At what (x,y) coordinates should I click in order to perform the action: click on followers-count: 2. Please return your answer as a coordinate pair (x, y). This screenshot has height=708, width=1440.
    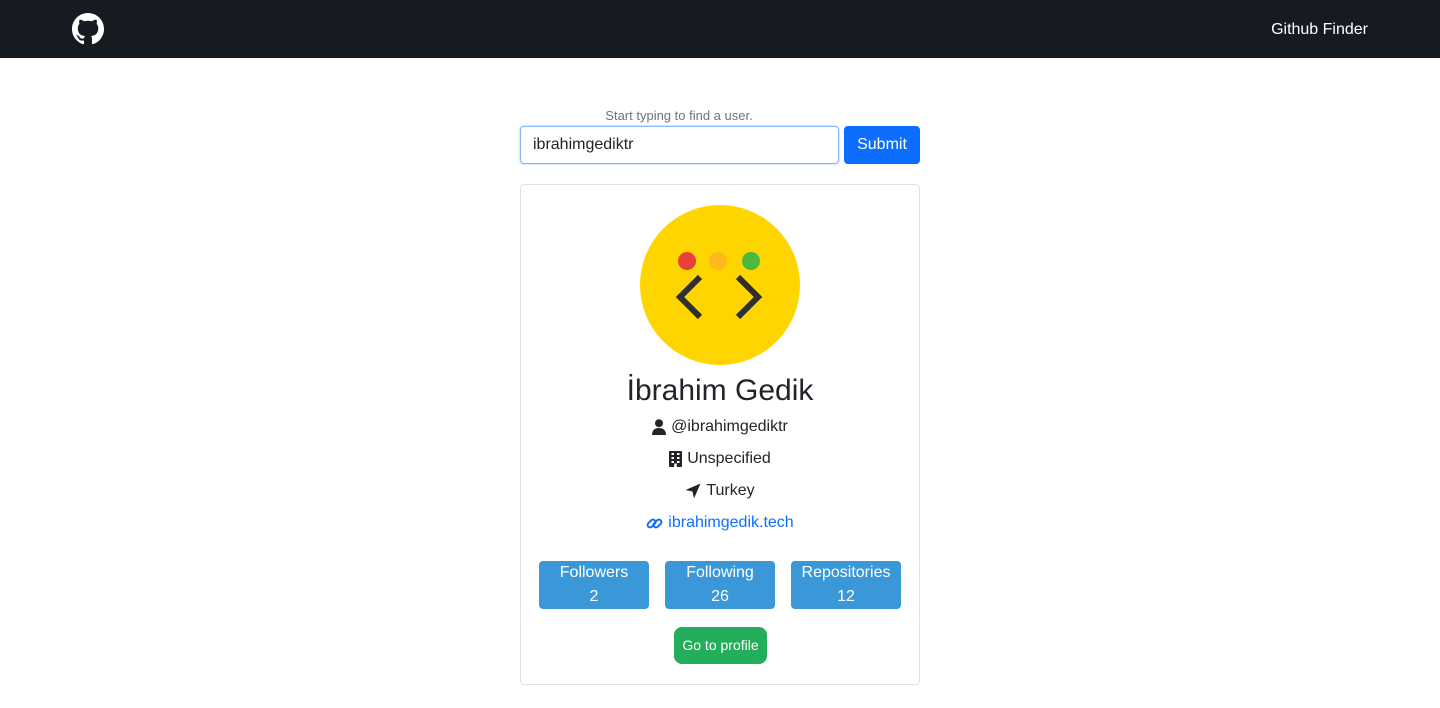
    Looking at the image, I should click on (594, 596).